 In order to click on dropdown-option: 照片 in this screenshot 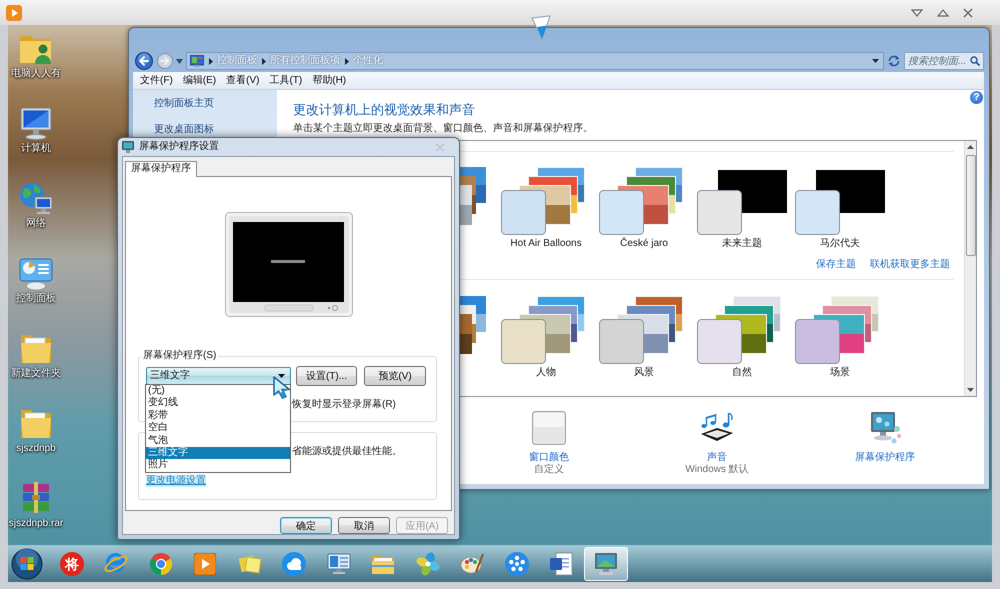, I will do `click(218, 465)`.